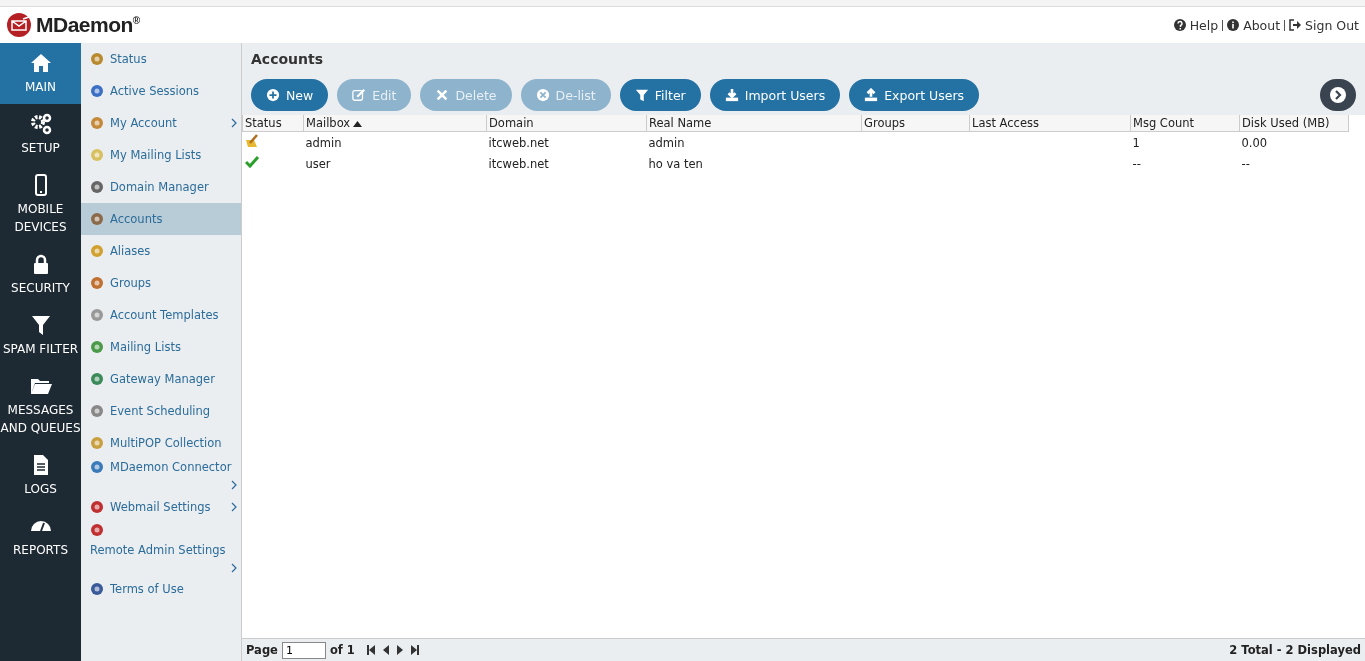  I want to click on plus-icon, so click(273, 95).